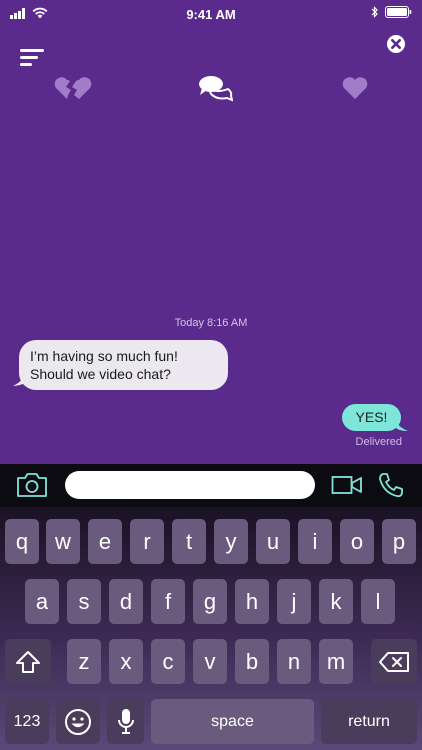  Describe the element at coordinates (32, 485) in the screenshot. I see `camera-icon` at that location.